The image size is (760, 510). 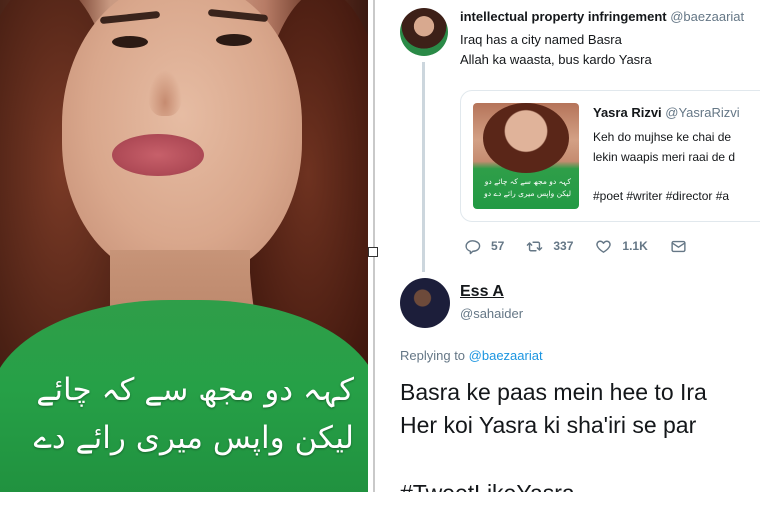 I want to click on avatar, so click(x=424, y=32).